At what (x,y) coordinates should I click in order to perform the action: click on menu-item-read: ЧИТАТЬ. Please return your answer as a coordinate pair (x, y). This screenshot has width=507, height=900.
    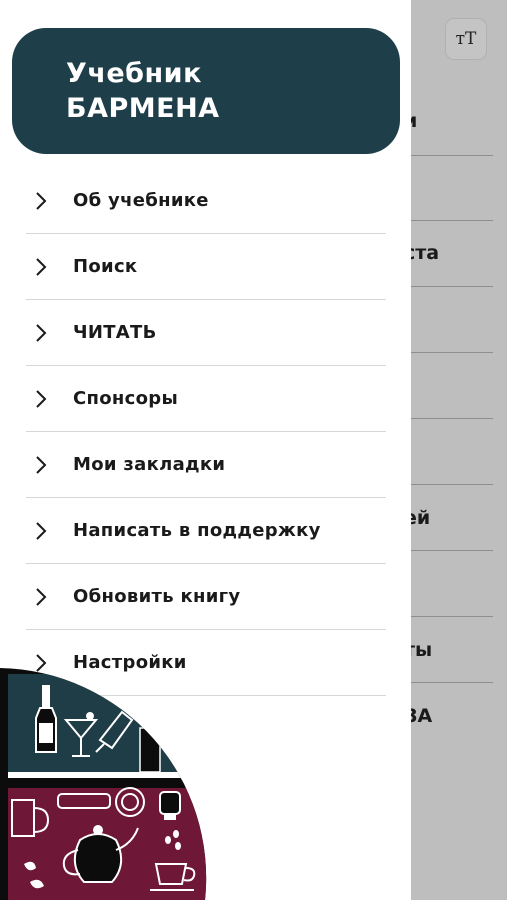
    Looking at the image, I should click on (206, 333).